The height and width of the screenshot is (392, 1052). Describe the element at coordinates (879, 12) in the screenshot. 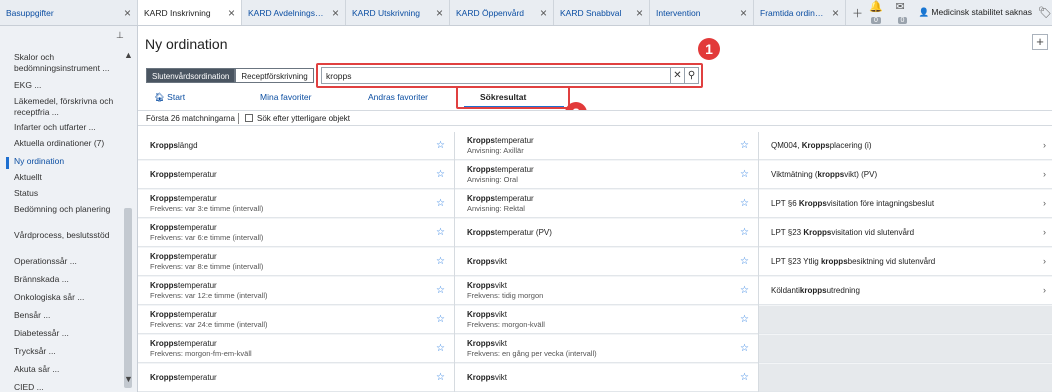

I see `bell-icon: 🔔0` at that location.